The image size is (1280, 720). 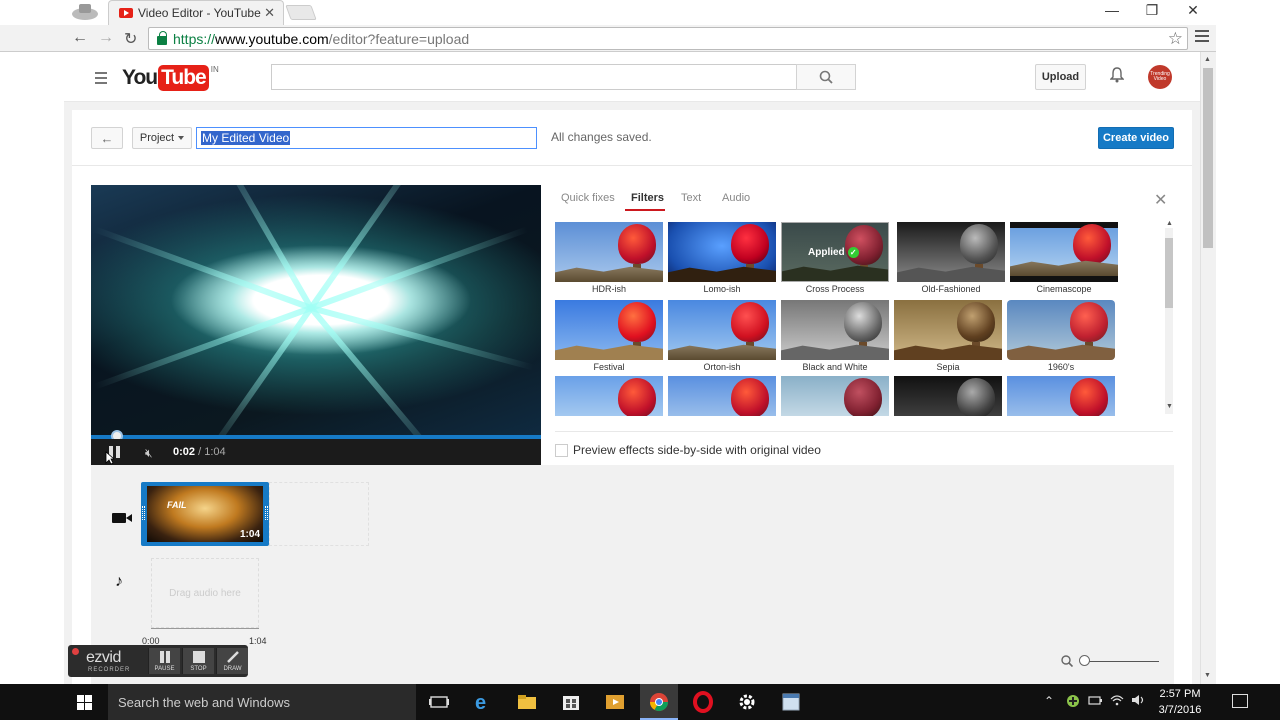 What do you see at coordinates (1117, 75) in the screenshot?
I see `notification-bell-icon` at bounding box center [1117, 75].